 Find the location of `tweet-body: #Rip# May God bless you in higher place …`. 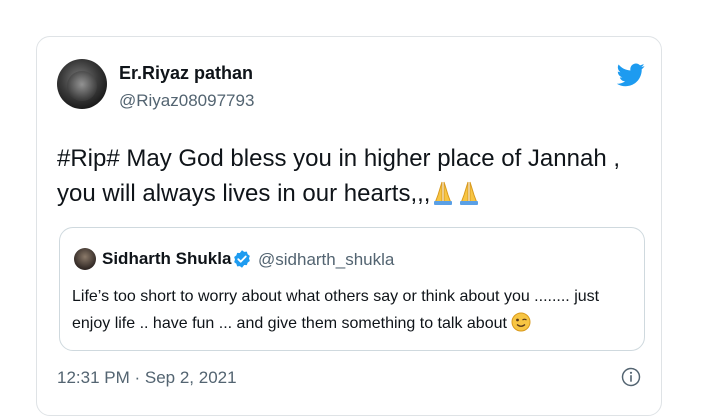

tweet-body: #Rip# May God bless you in higher place … is located at coordinates (339, 176).